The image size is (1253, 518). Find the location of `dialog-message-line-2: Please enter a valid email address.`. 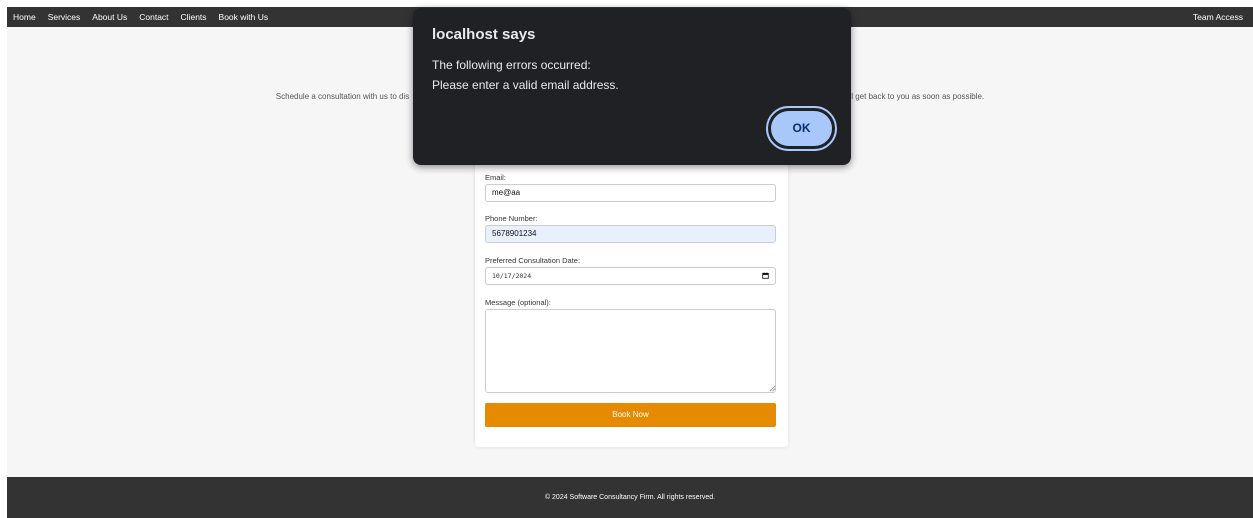

dialog-message-line-2: Please enter a valid email address. is located at coordinates (525, 85).